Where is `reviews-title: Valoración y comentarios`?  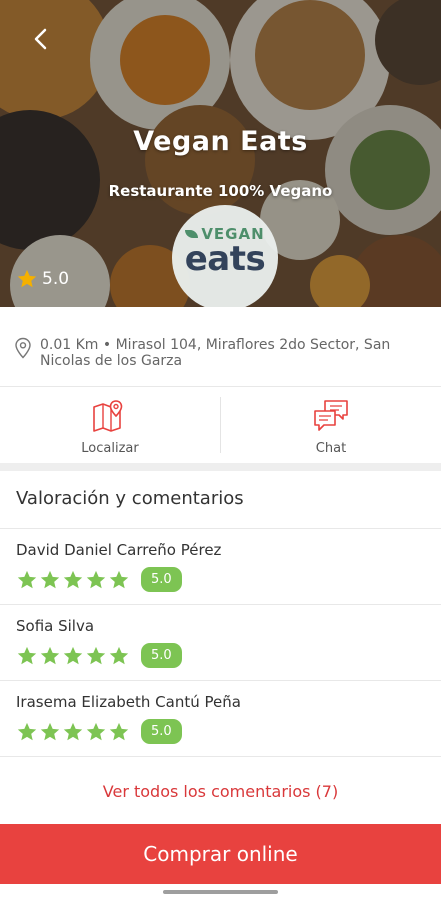
reviews-title: Valoración y comentarios is located at coordinates (220, 500).